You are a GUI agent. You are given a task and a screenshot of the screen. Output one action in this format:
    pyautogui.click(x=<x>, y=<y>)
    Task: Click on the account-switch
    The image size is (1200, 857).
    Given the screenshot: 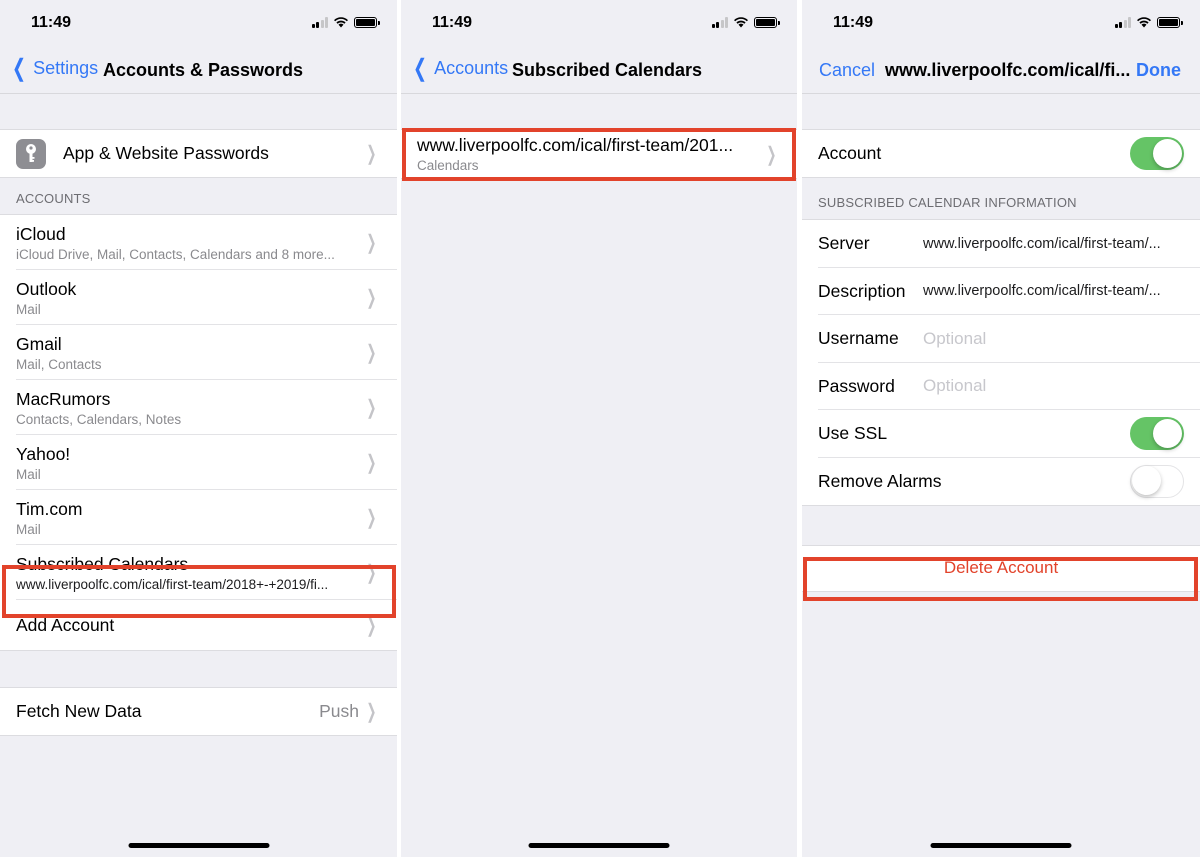 What is the action you would take?
    pyautogui.click(x=1157, y=153)
    